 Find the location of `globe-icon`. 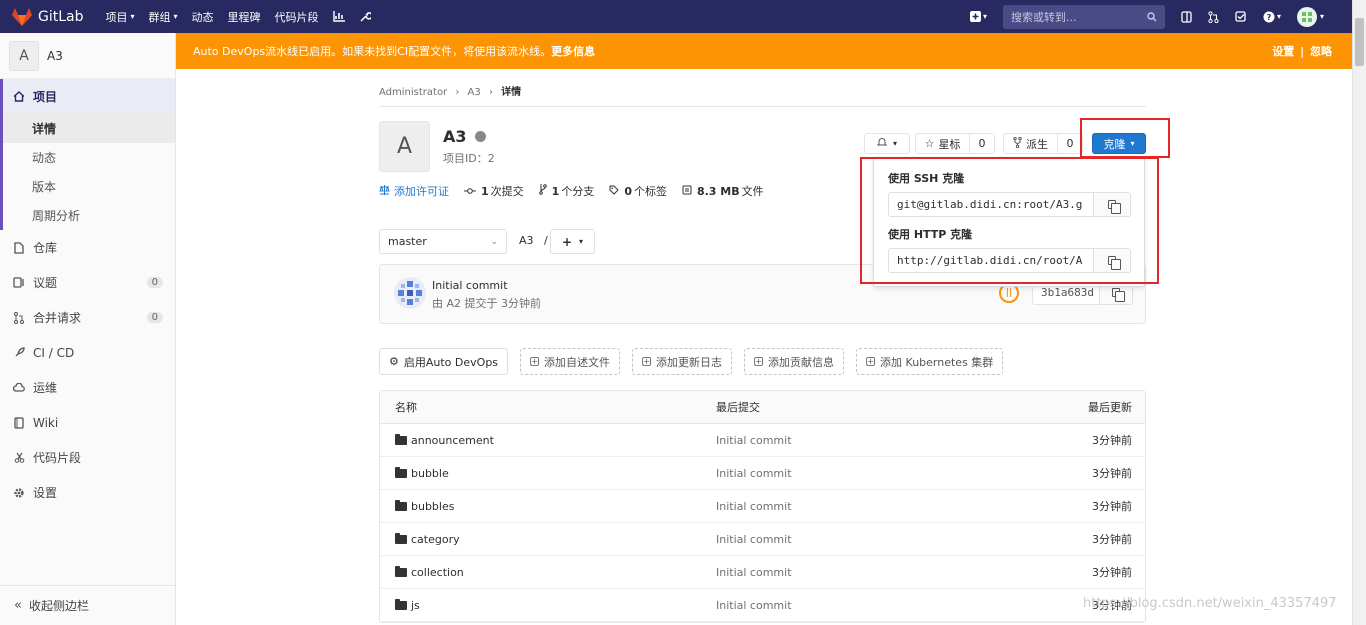

globe-icon is located at coordinates (480, 136).